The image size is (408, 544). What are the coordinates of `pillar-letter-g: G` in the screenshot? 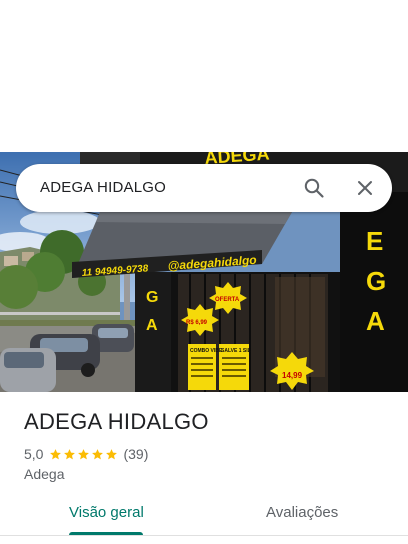 It's located at (152, 297).